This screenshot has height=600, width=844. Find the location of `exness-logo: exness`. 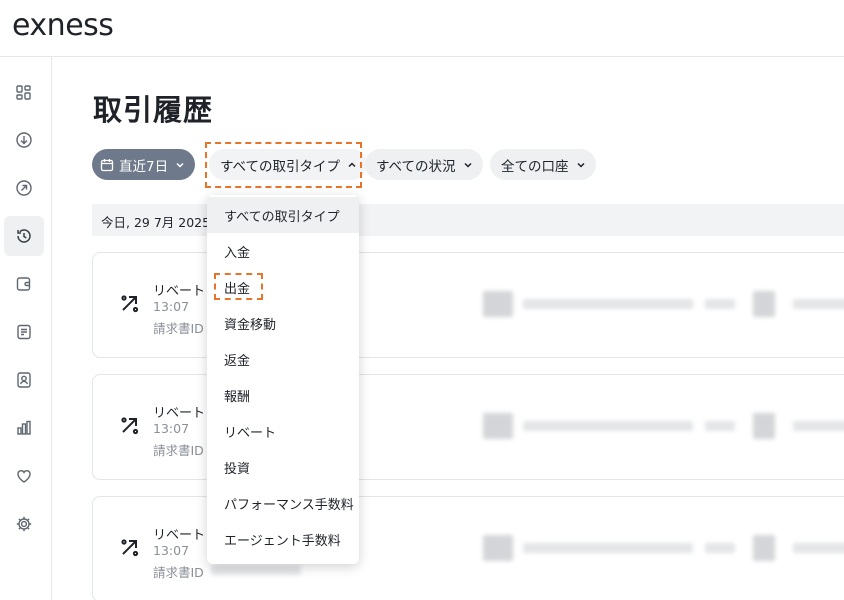

exness-logo: exness is located at coordinates (63, 25).